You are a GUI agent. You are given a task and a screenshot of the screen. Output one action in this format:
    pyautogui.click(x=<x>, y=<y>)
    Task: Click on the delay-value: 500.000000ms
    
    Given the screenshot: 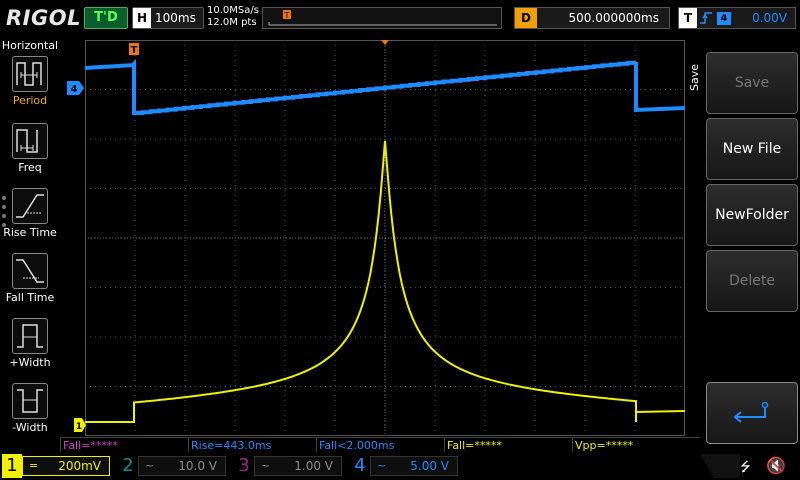 What is the action you would take?
    pyautogui.click(x=613, y=18)
    